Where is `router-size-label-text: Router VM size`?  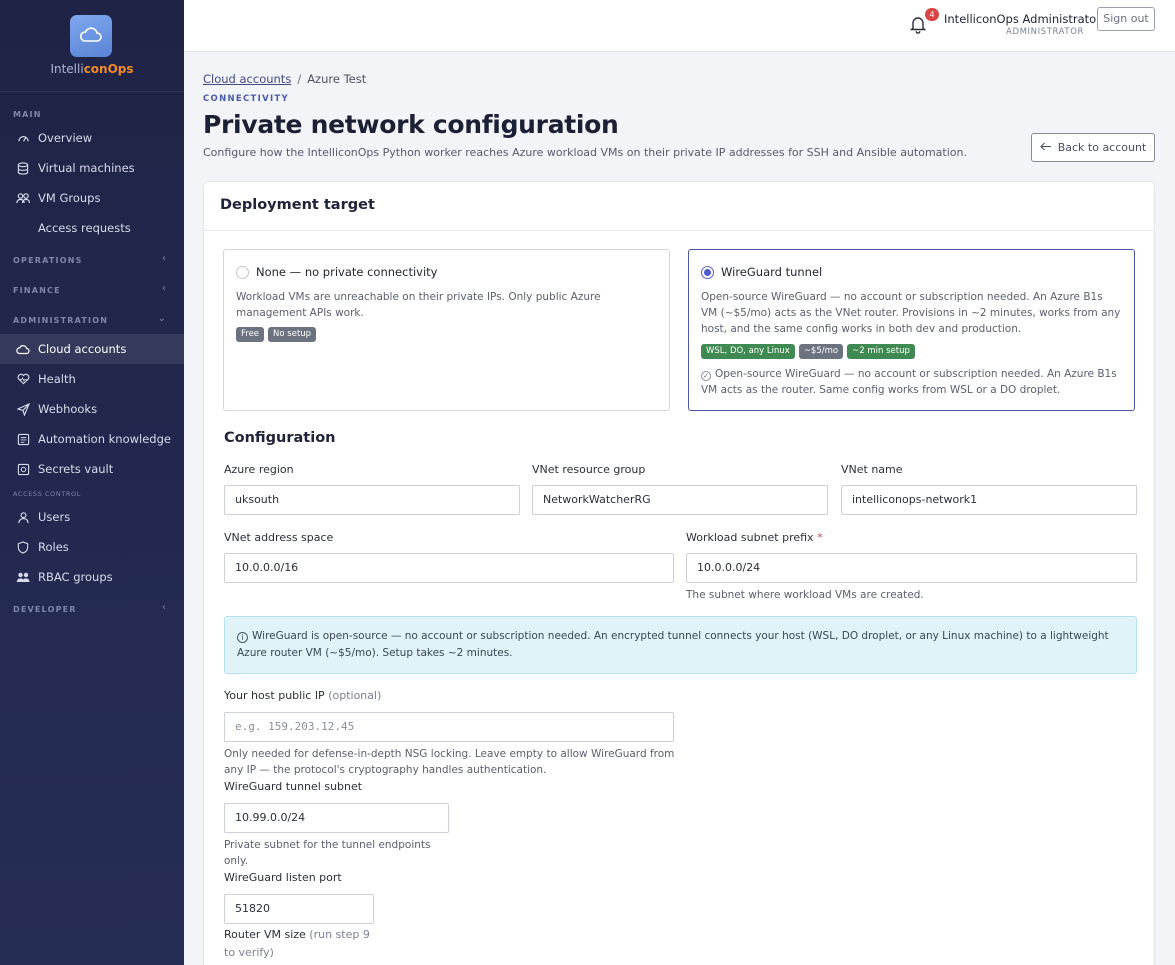 router-size-label-text: Router VM size is located at coordinates (265, 934).